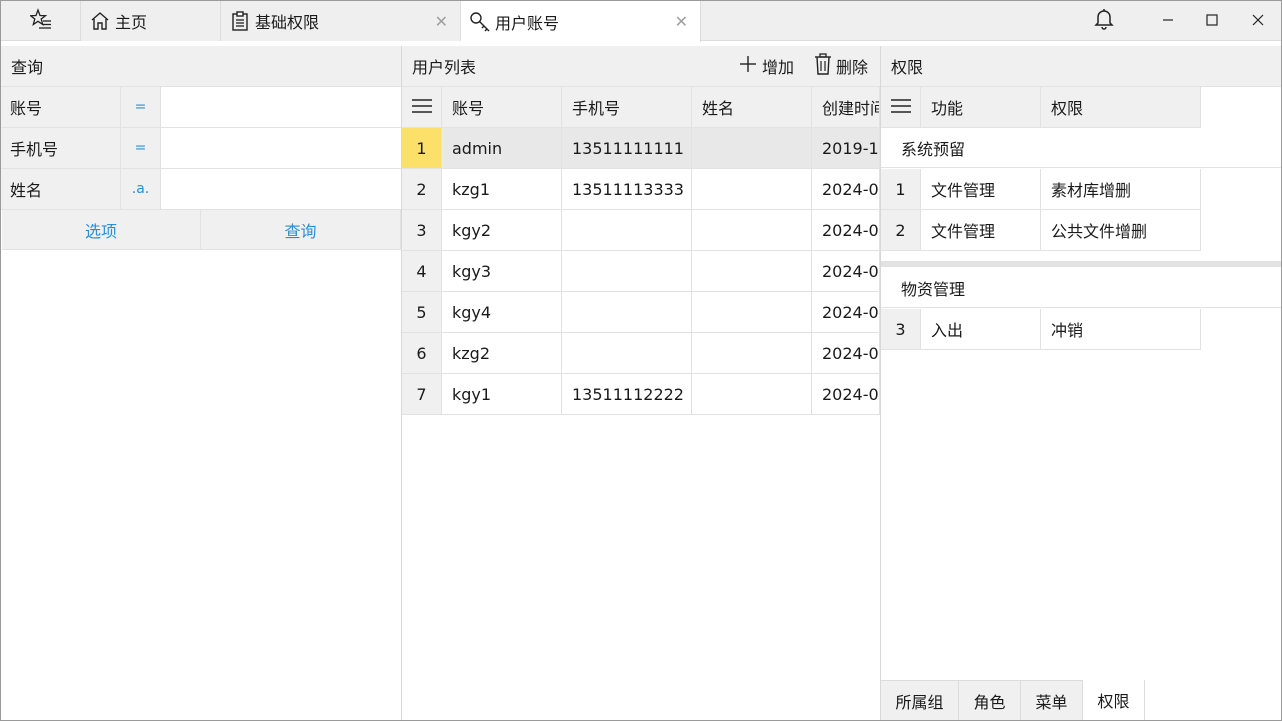  What do you see at coordinates (502, 230) in the screenshot?
I see `table-cell: kgy2` at bounding box center [502, 230].